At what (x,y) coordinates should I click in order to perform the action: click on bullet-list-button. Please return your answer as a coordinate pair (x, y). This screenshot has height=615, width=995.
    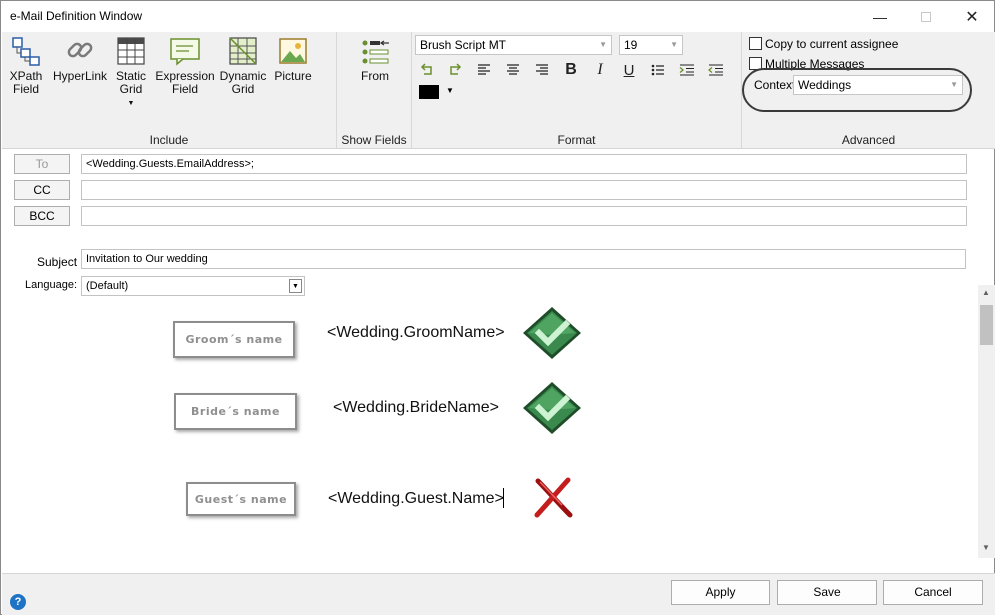
    Looking at the image, I should click on (658, 70).